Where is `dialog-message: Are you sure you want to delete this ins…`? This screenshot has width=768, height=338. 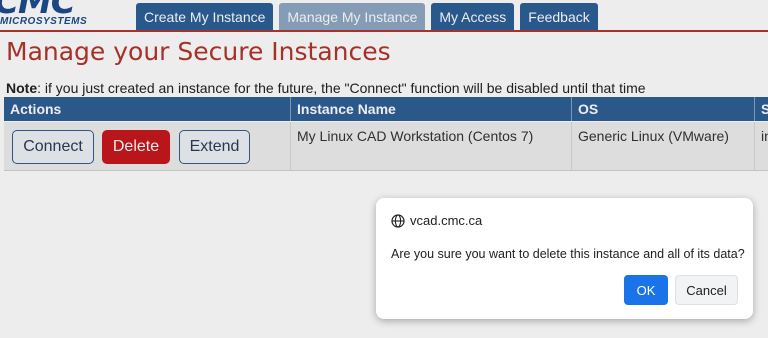 dialog-message: Are you sure you want to delete this ins… is located at coordinates (568, 254).